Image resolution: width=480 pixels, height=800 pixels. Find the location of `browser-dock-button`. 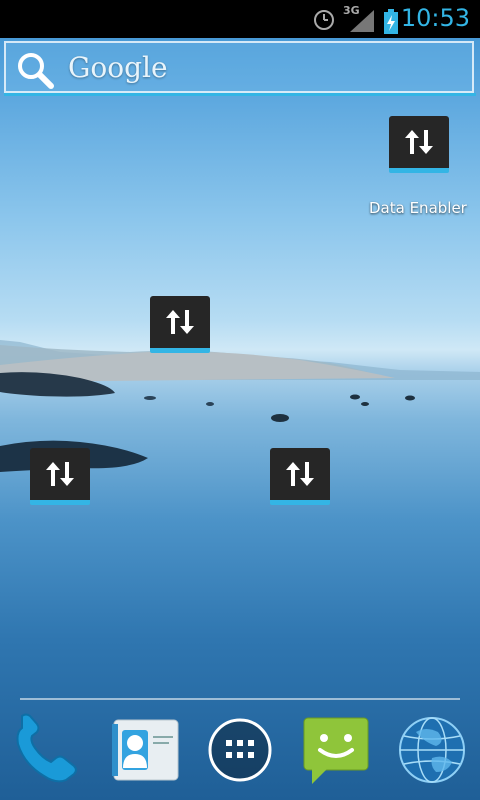

browser-dock-button is located at coordinates (432, 750).